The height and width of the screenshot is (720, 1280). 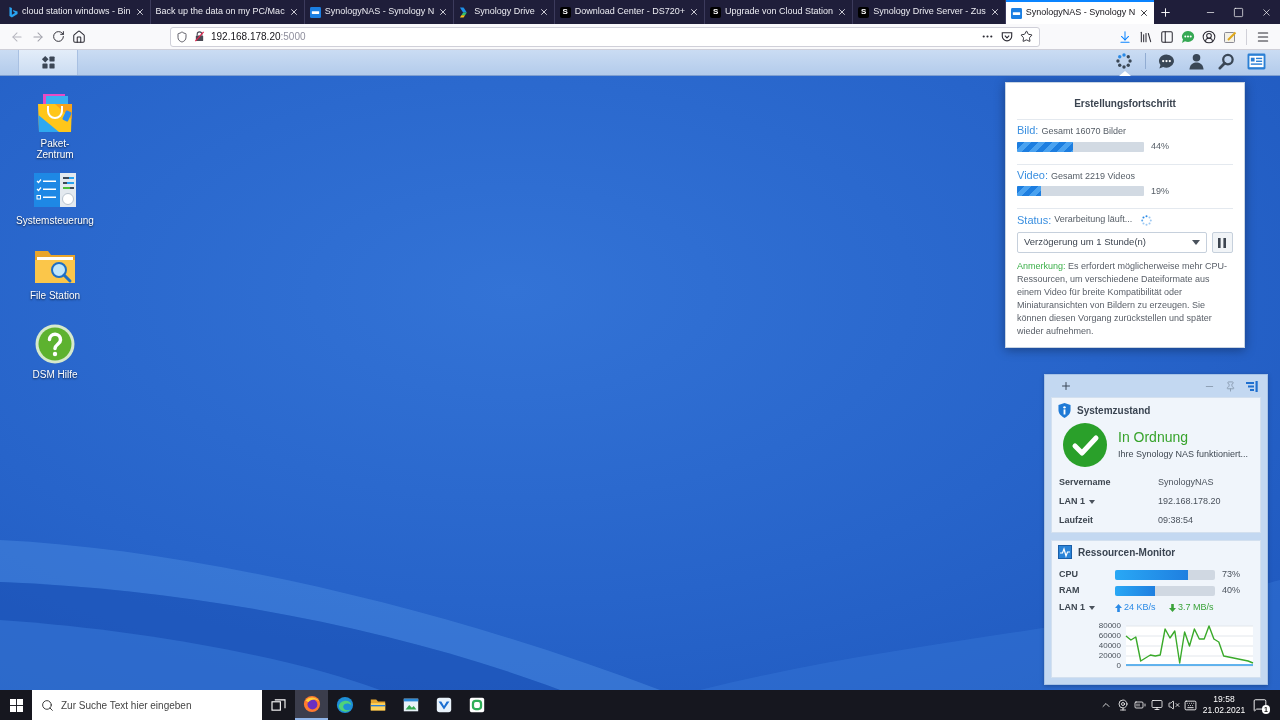 What do you see at coordinates (1083, 131) in the screenshot?
I see `progress-detail: Gesamt 16070 Bilder` at bounding box center [1083, 131].